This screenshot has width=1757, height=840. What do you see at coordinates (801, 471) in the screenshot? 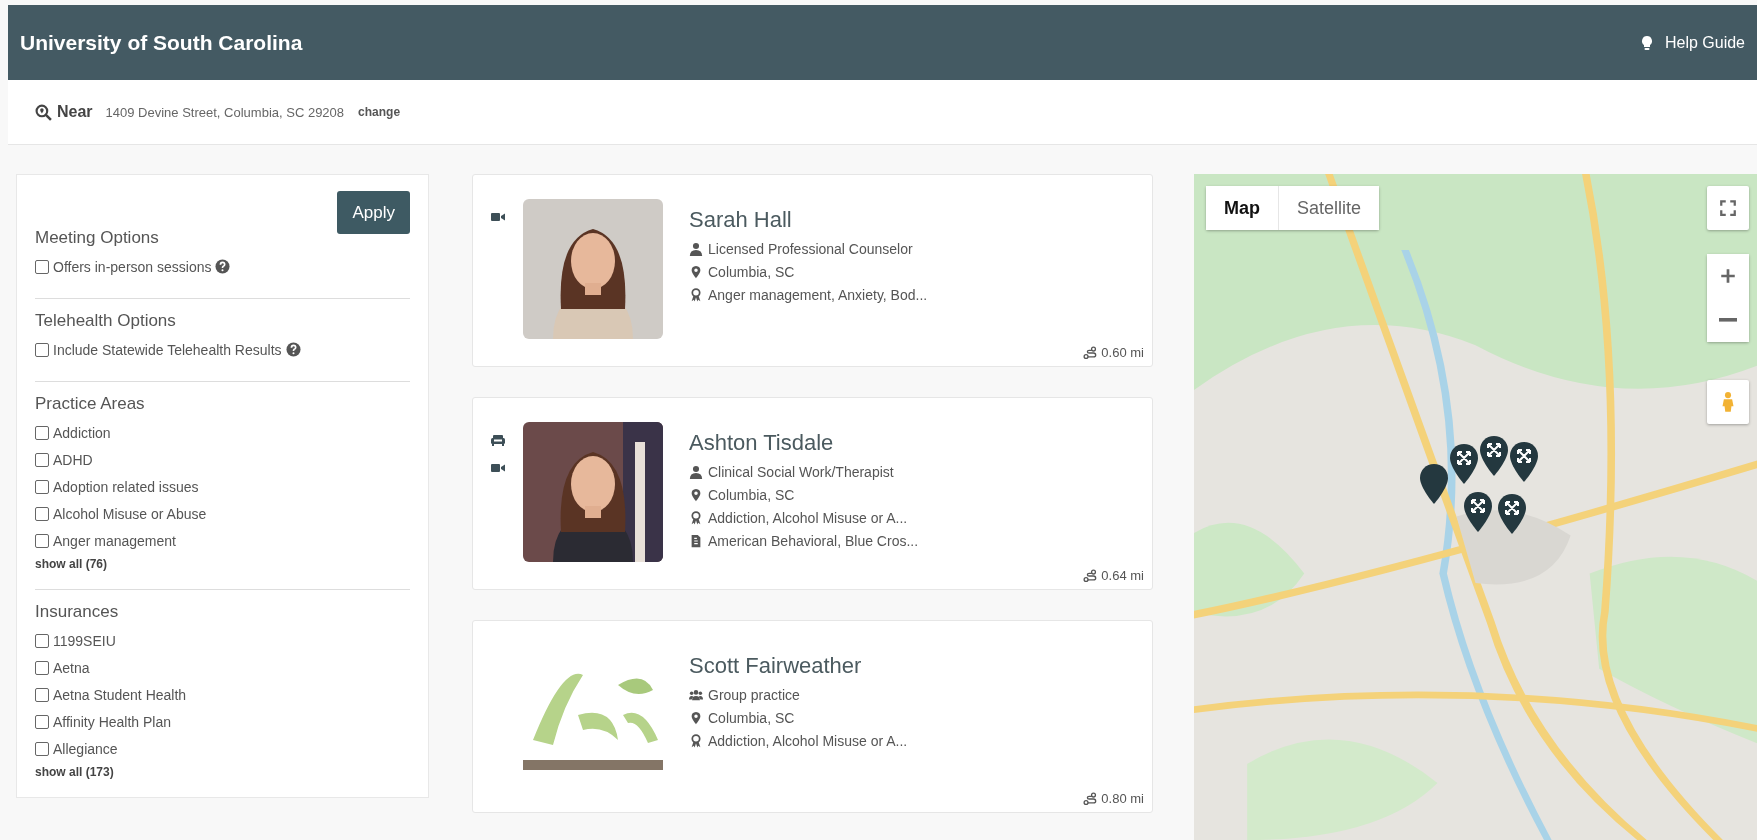
I see `detail-text: Clinical Social Work/Therapist` at bounding box center [801, 471].